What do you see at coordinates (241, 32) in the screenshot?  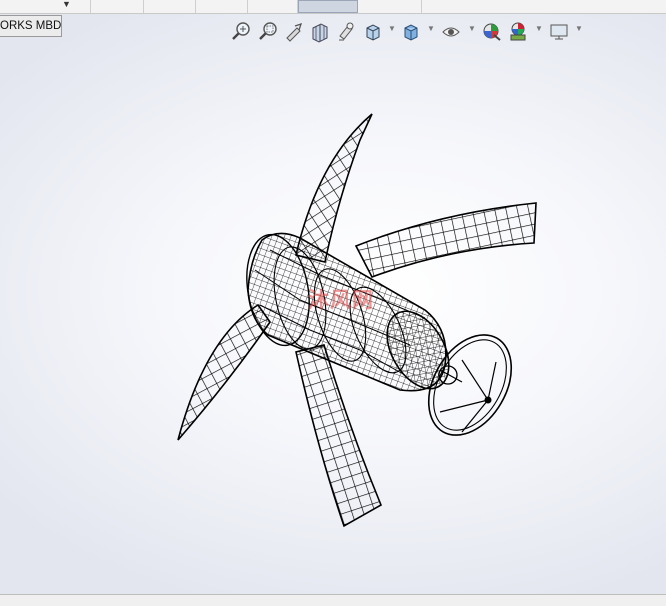 I see `zoom-to-fit-icon` at bounding box center [241, 32].